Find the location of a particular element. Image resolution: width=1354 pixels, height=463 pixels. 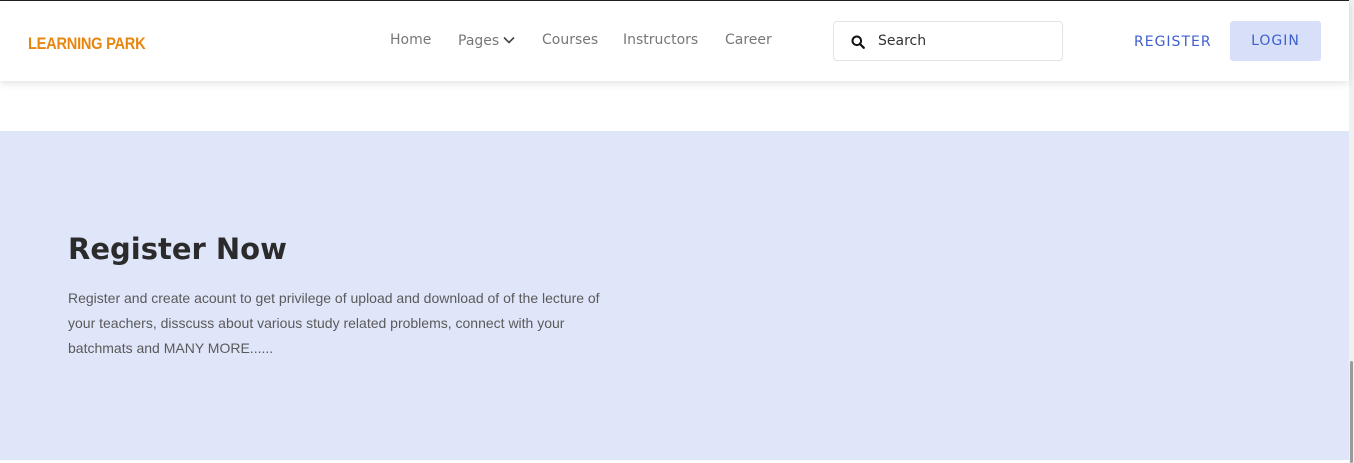

search-input is located at coordinates (965, 41).